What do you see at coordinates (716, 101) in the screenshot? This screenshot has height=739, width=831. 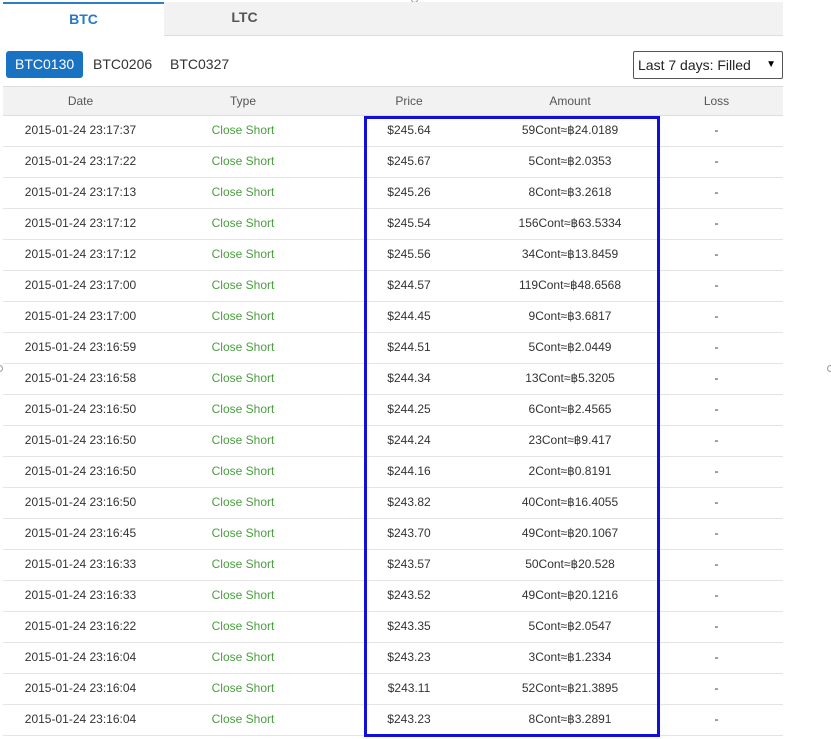 I see `column-header-loss: Loss` at bounding box center [716, 101].